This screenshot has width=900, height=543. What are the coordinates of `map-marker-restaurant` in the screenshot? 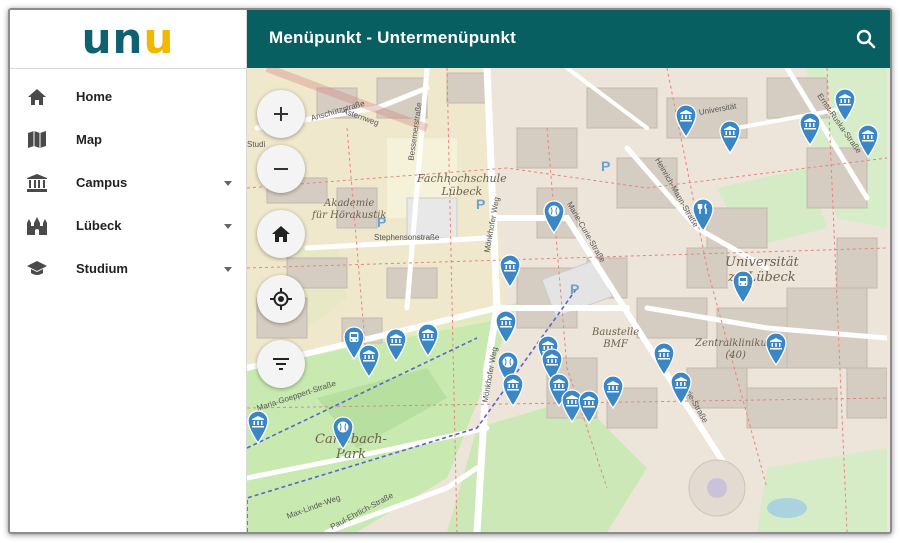 It's located at (703, 215).